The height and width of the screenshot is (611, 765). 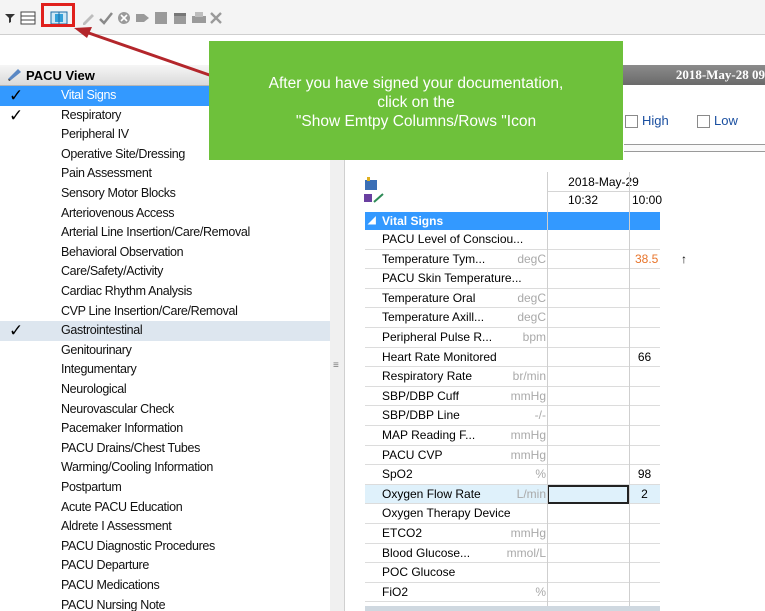 I want to click on nav-item-label: Genitourinary, so click(x=96, y=349).